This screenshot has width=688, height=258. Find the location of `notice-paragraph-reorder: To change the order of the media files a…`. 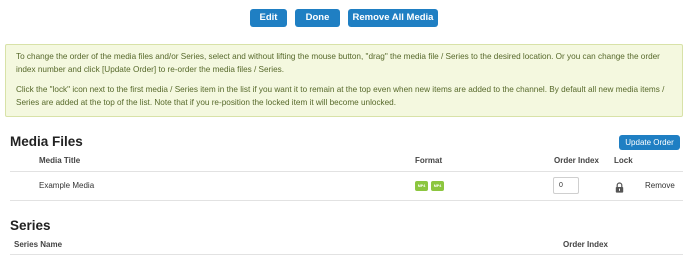

notice-paragraph-reorder: To change the order of the media files a… is located at coordinates (338, 63).